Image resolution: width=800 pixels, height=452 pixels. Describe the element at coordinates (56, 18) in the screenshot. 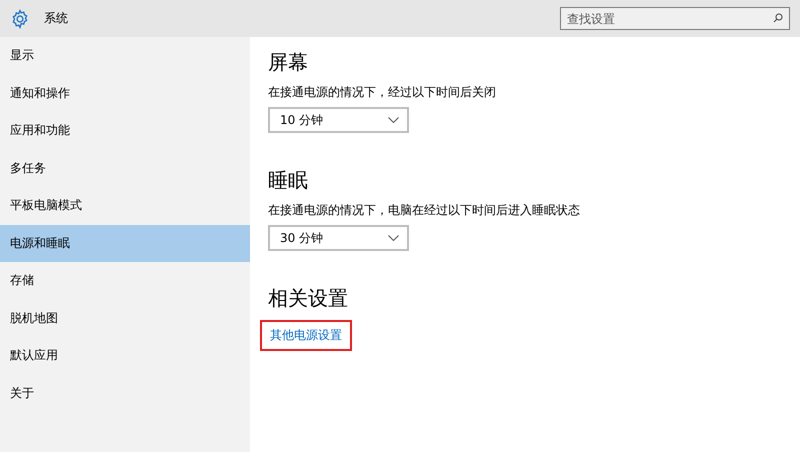

I see `window-title: 系统` at that location.